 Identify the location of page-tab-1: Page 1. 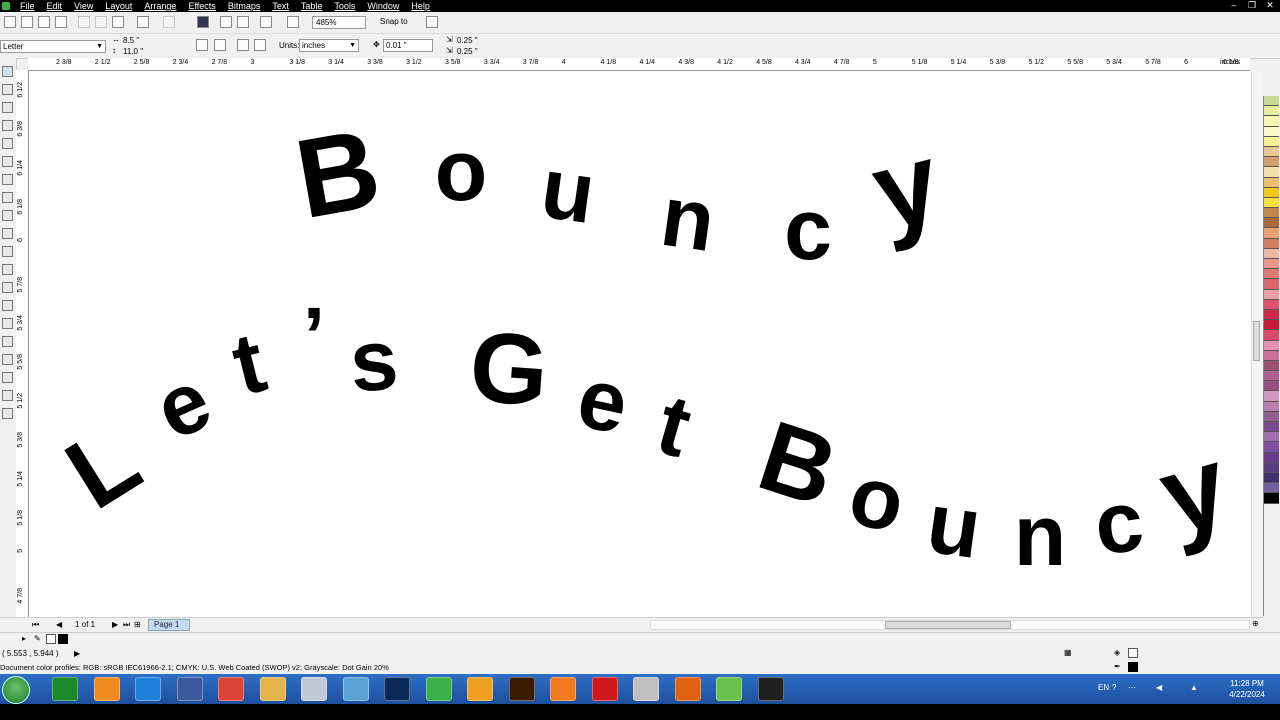
(169, 625).